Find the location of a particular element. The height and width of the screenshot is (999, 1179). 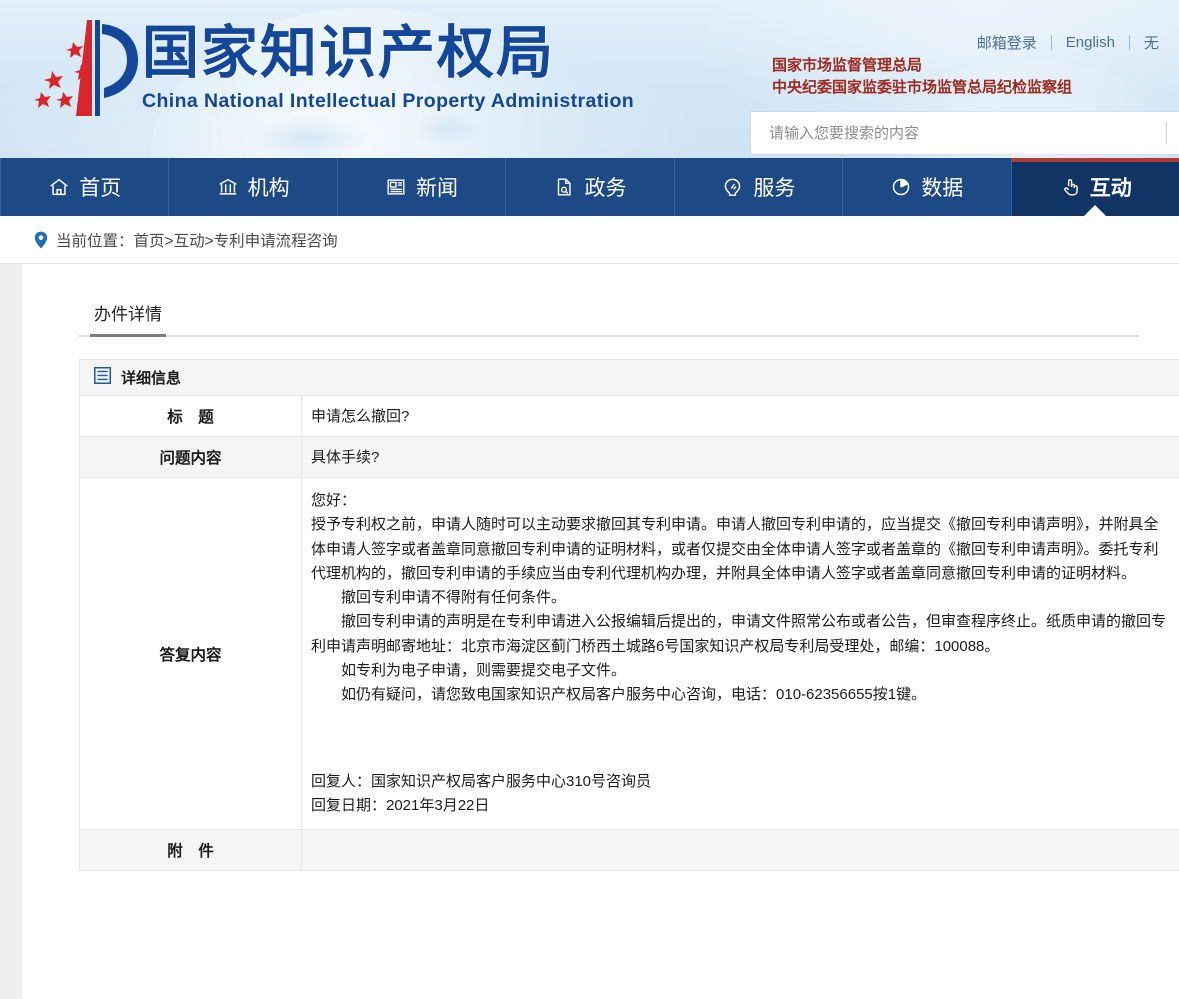

row-value-question: 具体手续? is located at coordinates (740, 457).